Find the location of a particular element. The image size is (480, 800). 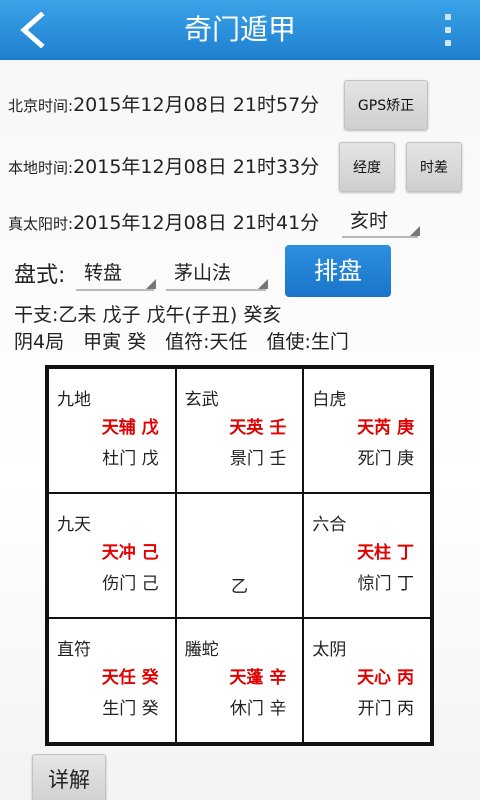

palace-center-stem: 乙 is located at coordinates (239, 587).